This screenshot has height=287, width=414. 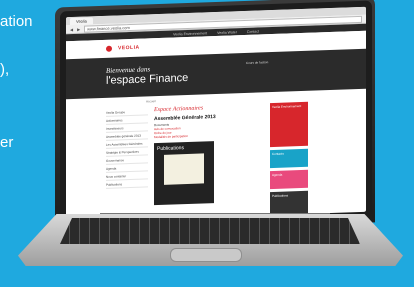 I want to click on brand-name: VEOLIA, so click(x=129, y=48).